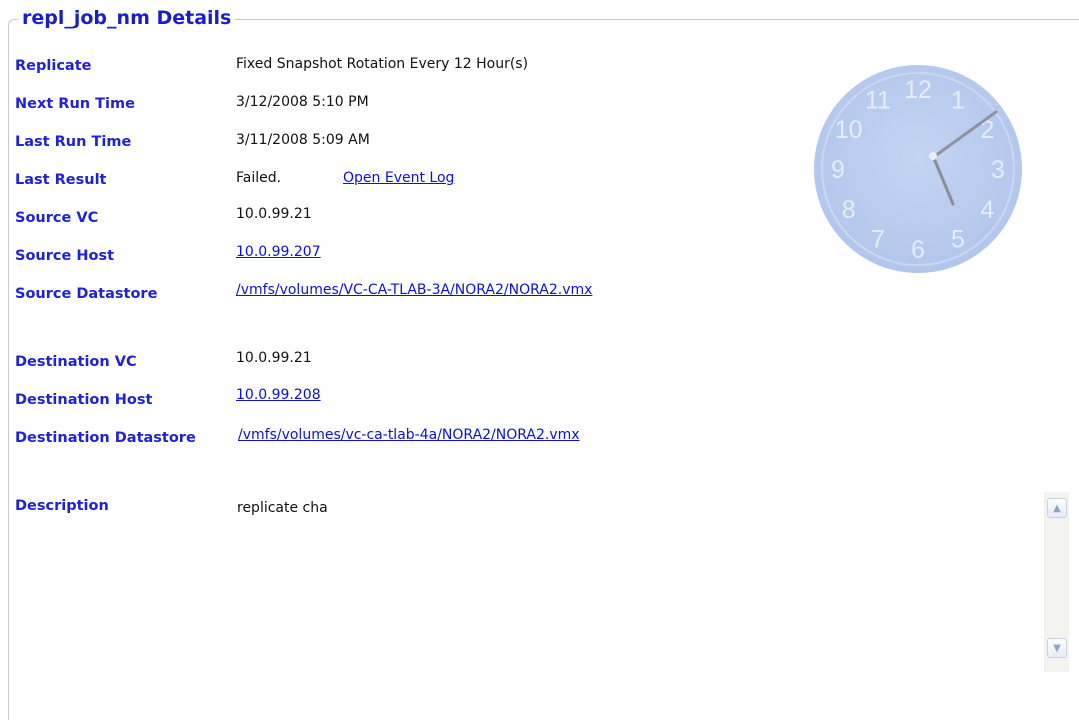  What do you see at coordinates (838, 170) in the screenshot?
I see `clock-number: 9` at bounding box center [838, 170].